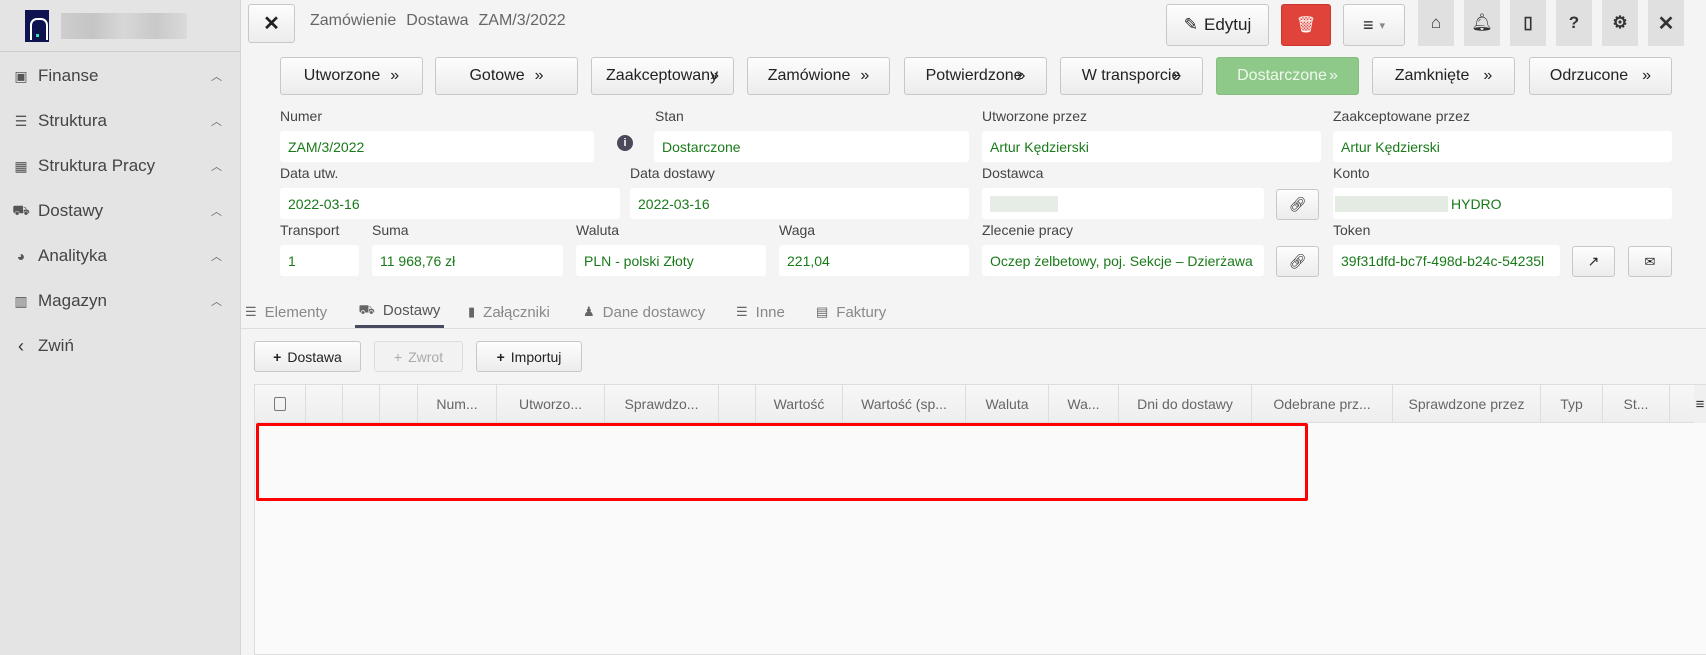  I want to click on envelope-icon: ✉, so click(1650, 261).